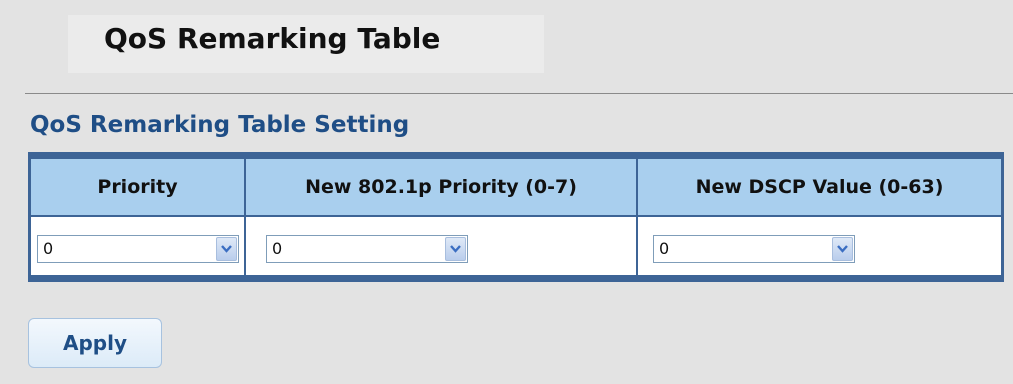  I want to click on page-title: QoS Remarking Table, so click(272, 38).